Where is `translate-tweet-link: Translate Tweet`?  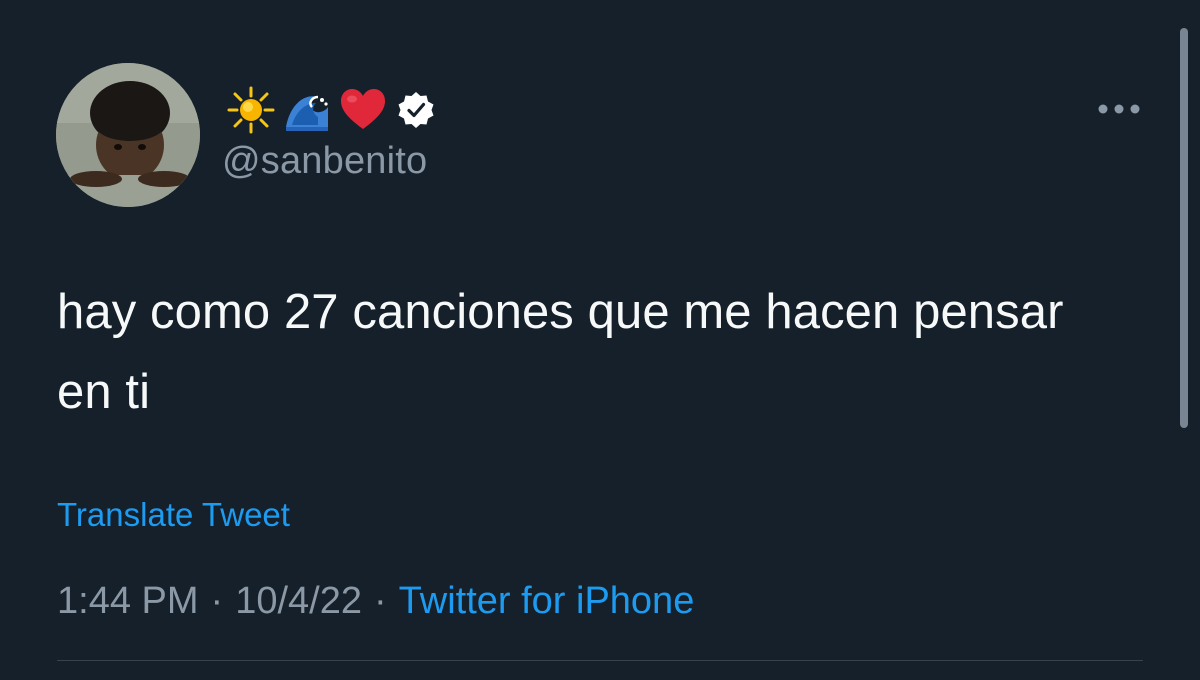
translate-tweet-link: Translate Tweet is located at coordinates (173, 515).